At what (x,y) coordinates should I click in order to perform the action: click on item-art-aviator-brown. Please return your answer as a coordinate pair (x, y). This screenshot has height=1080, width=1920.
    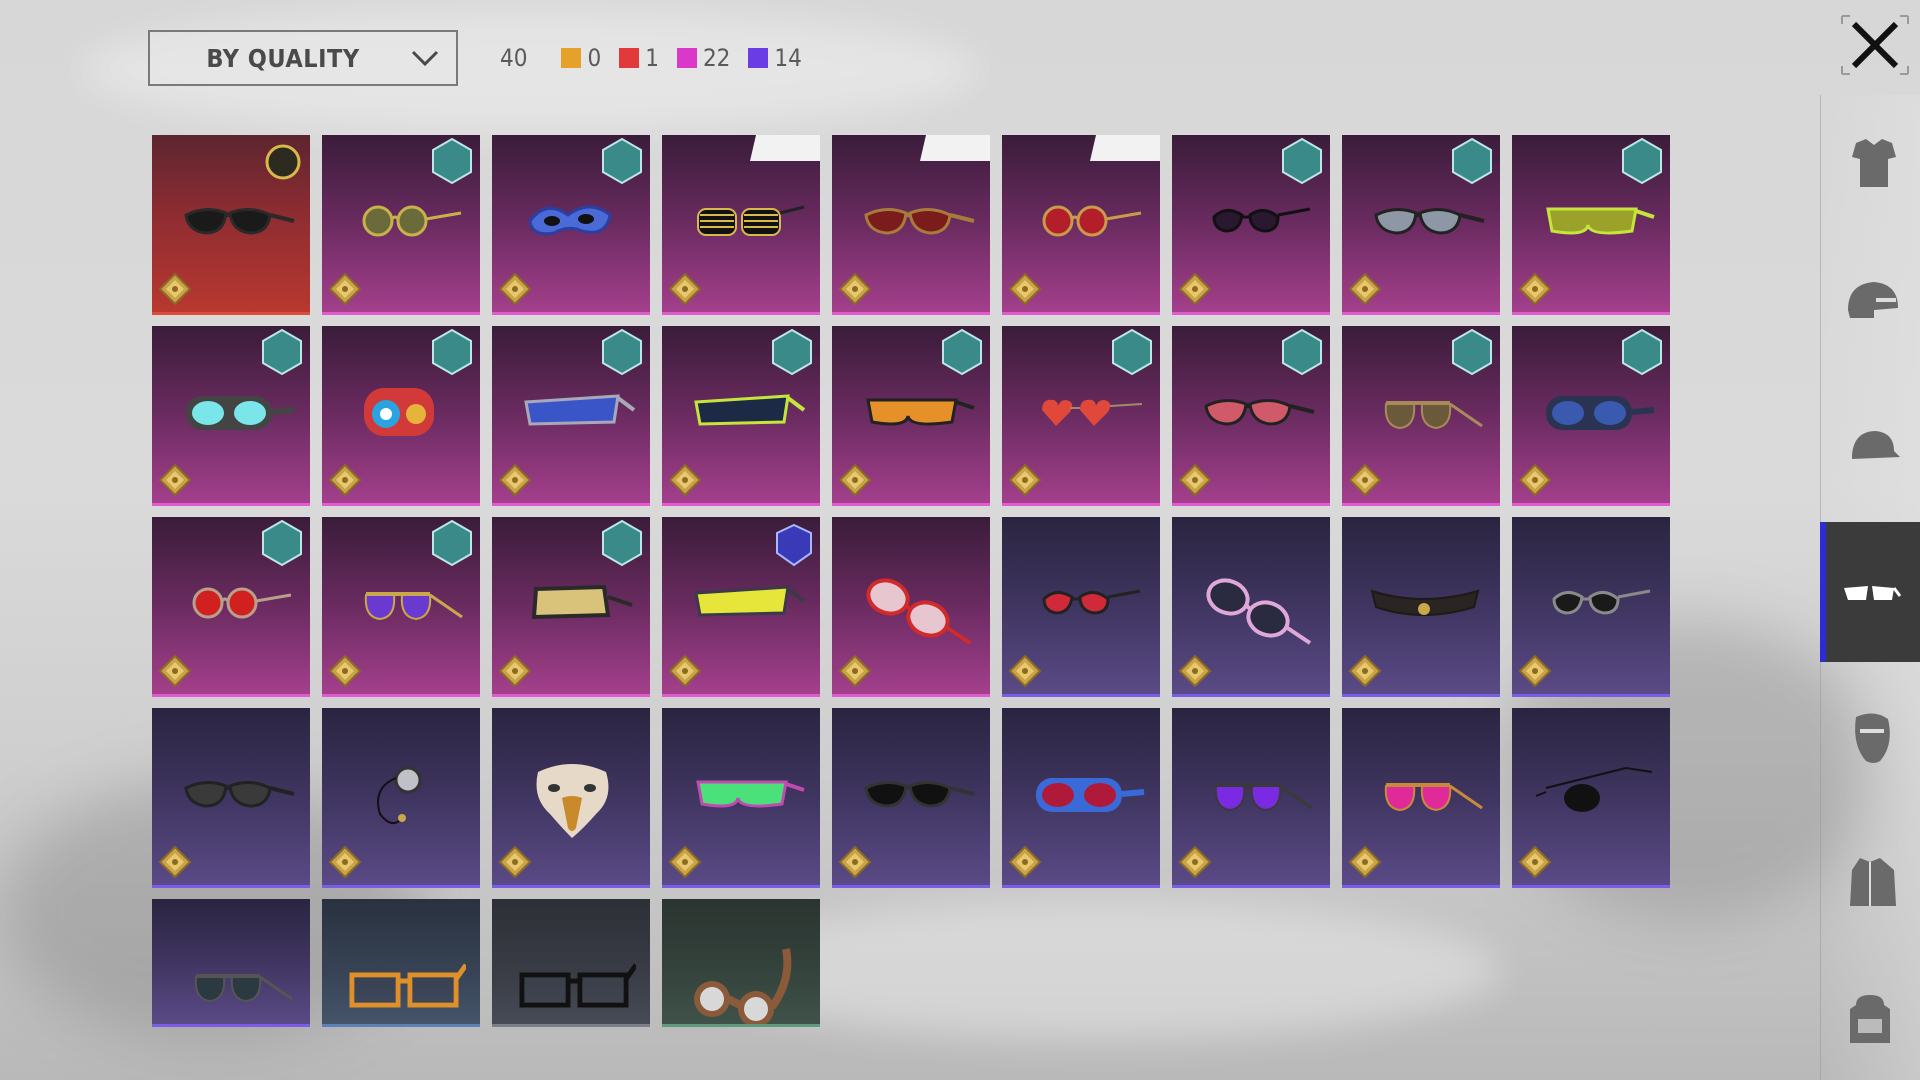
    Looking at the image, I should click on (1433, 415).